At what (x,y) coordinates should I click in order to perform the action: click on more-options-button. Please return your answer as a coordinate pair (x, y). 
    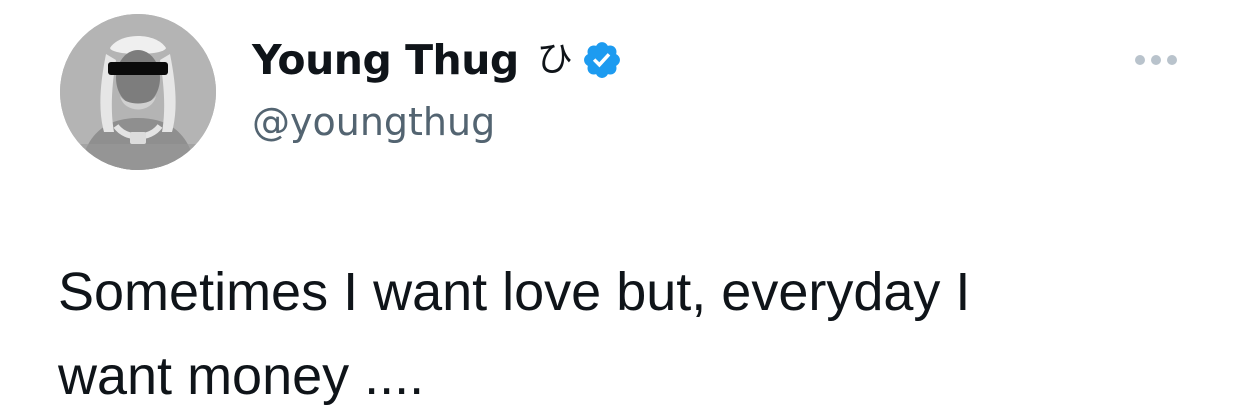
    Looking at the image, I should click on (1156, 60).